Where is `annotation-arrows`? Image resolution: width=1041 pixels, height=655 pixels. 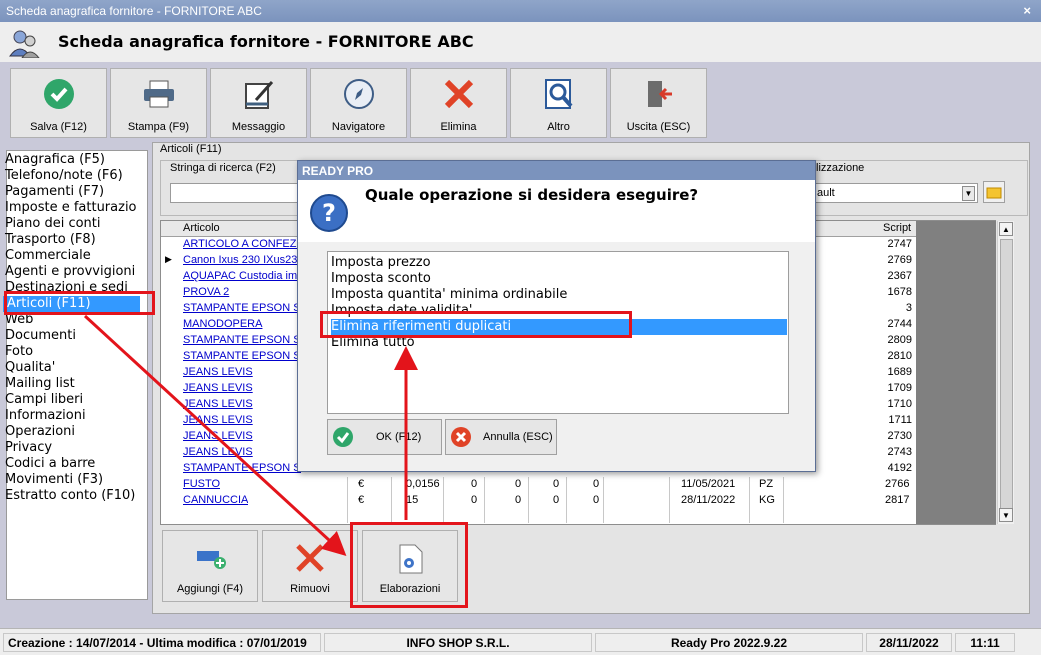
annotation-arrows is located at coordinates (250, 435).